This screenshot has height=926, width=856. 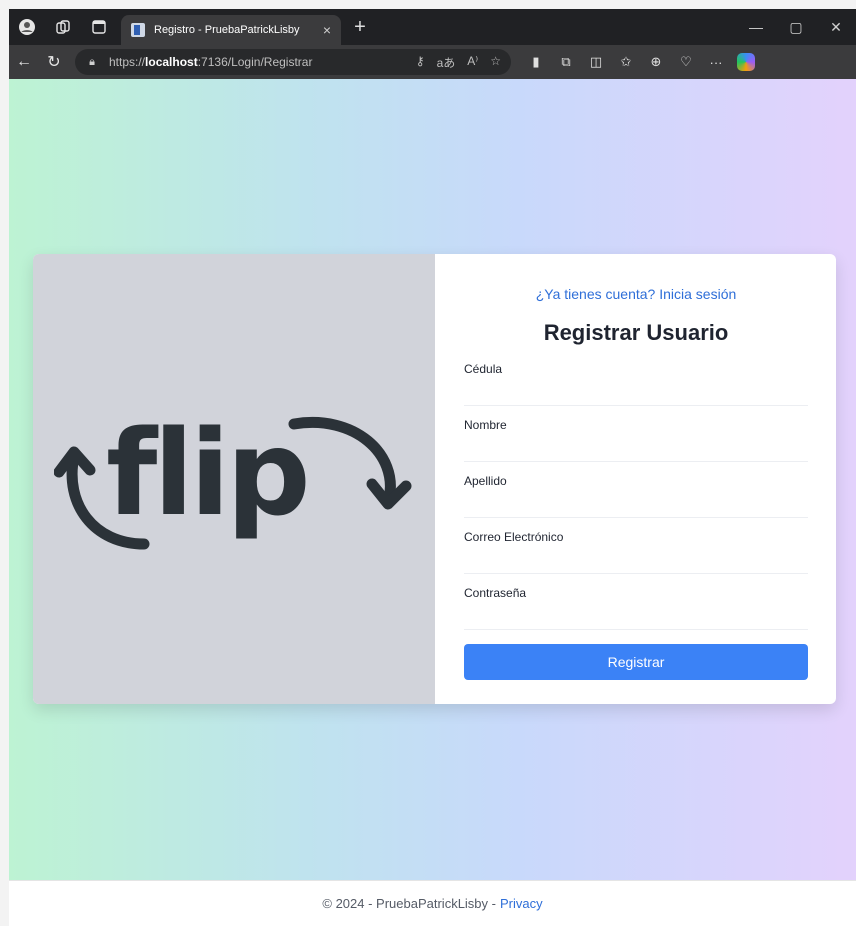 I want to click on title-bar: Registro - PruebaPatrickLisby × + — ▢ ✕, so click(x=432, y=27).